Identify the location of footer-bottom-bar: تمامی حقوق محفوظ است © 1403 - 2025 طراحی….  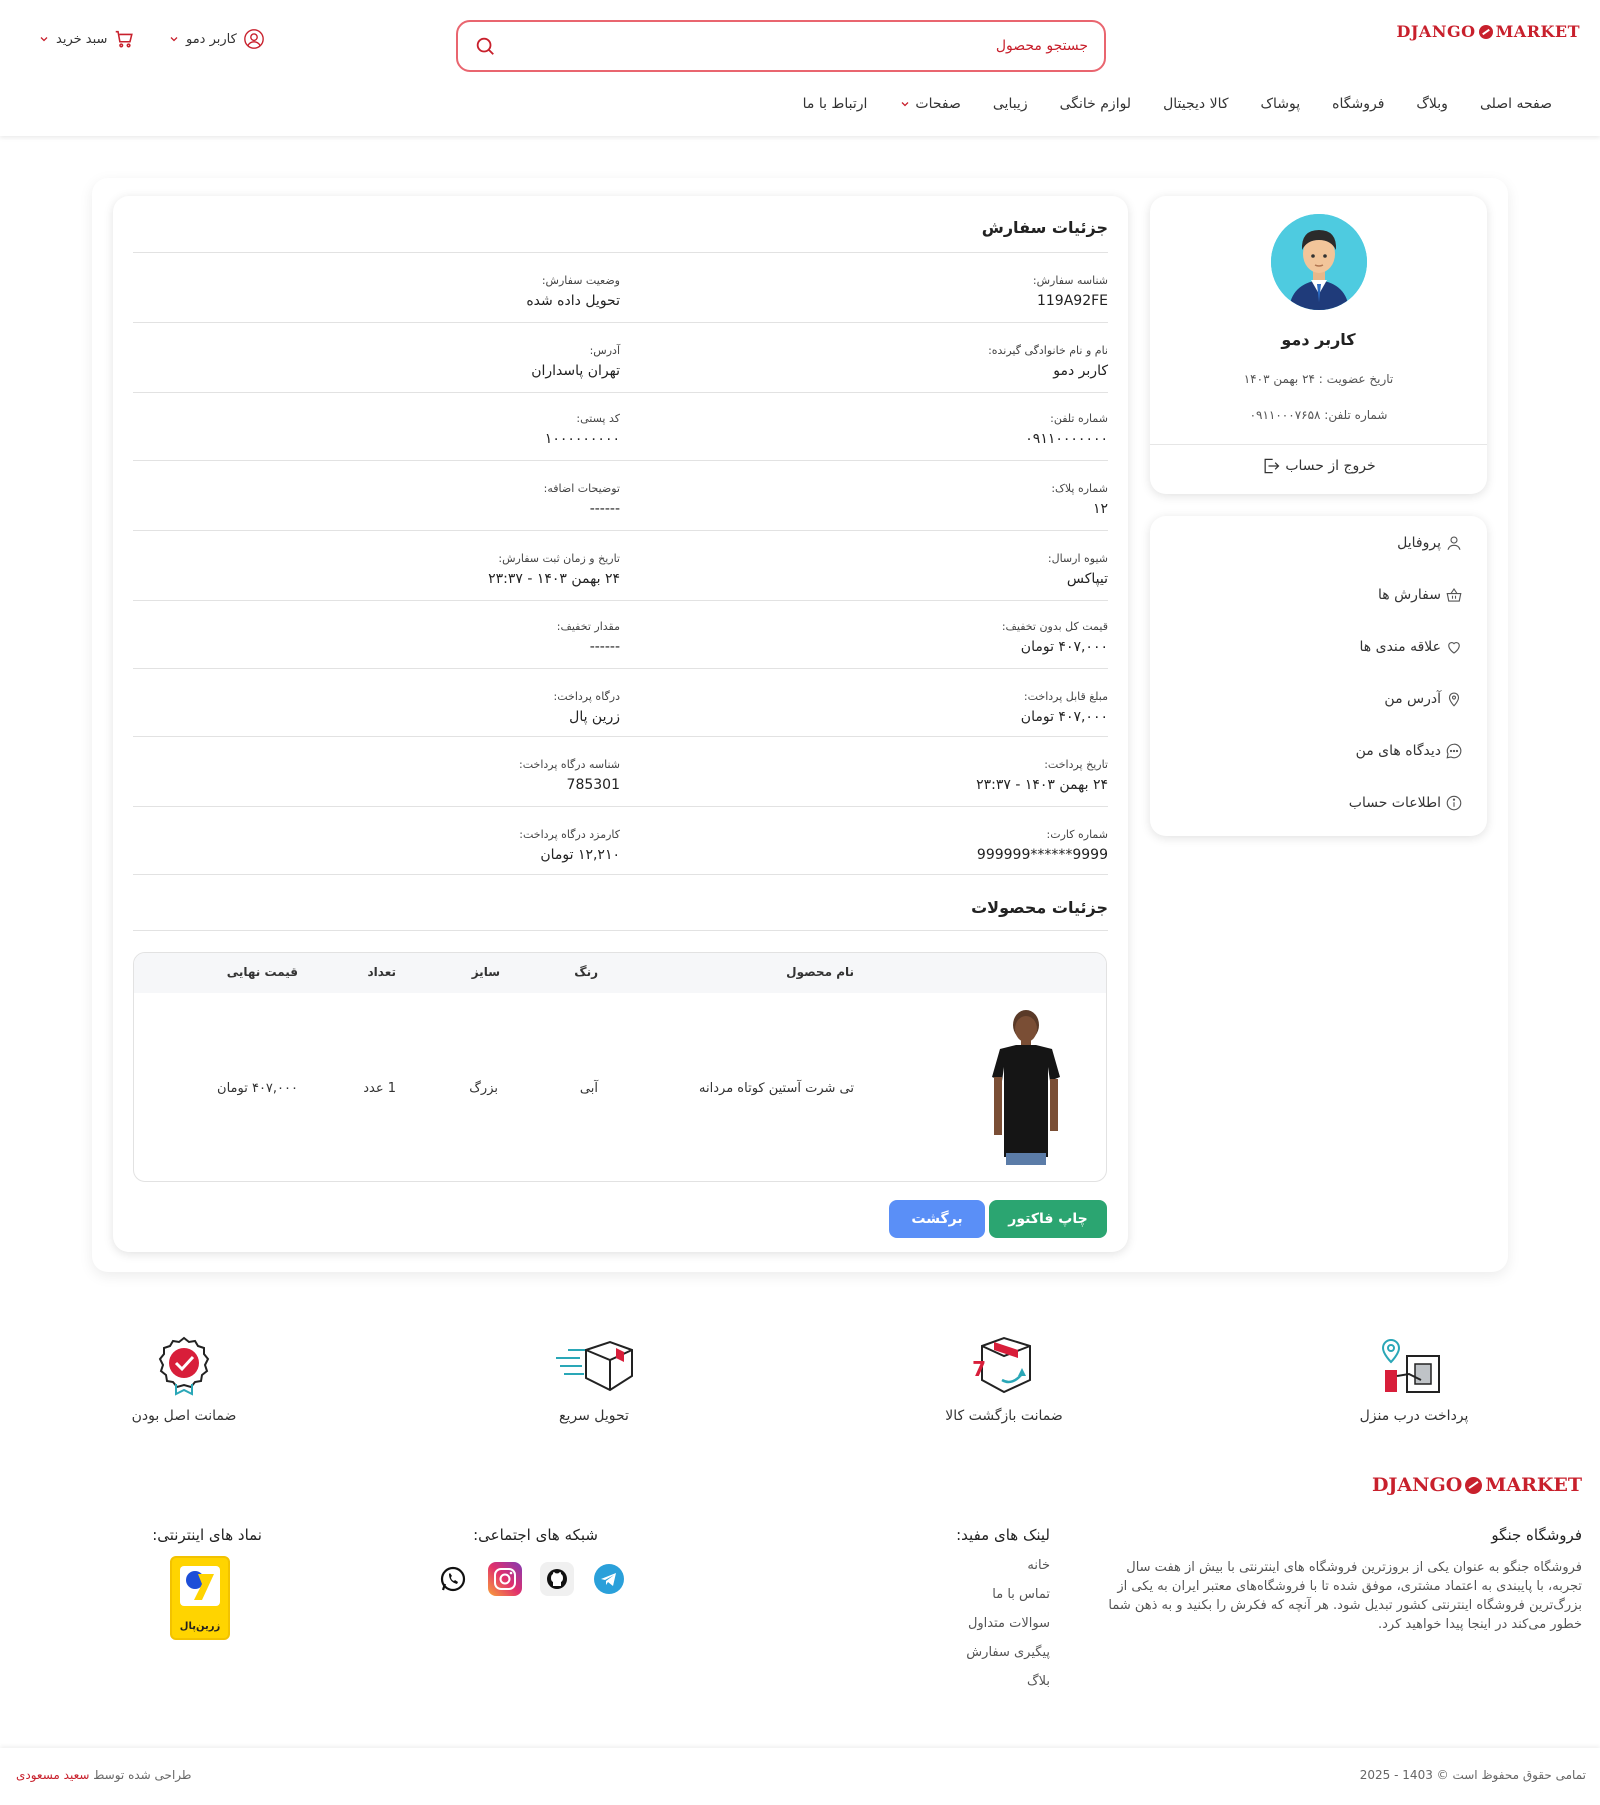
(800, 1776).